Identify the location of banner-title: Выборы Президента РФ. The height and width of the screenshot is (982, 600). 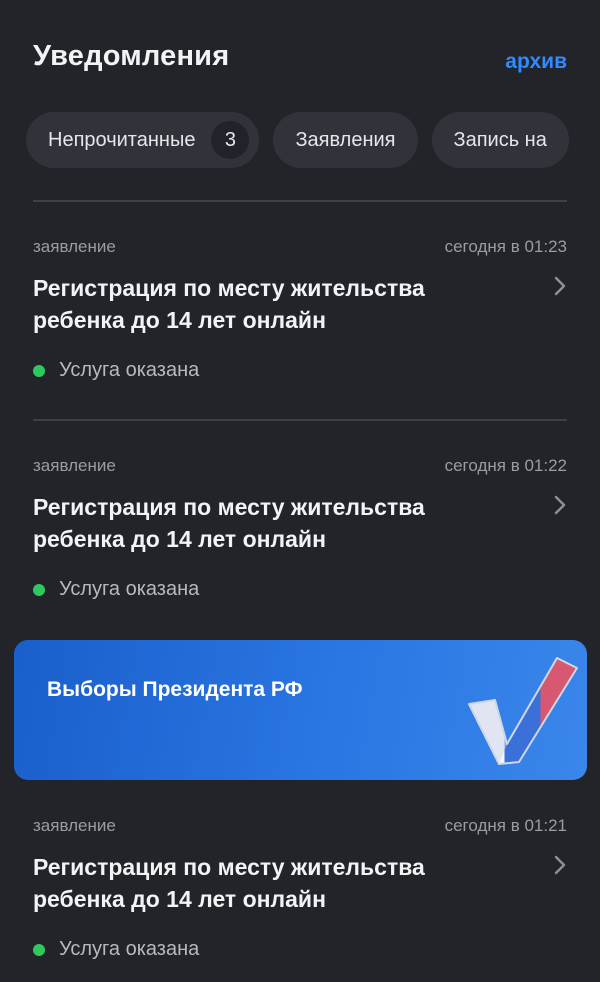
(175, 689).